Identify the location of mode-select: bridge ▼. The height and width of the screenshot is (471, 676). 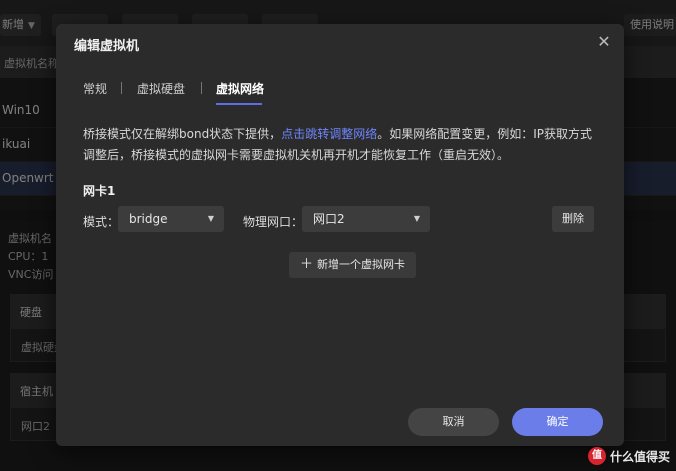
(171, 219).